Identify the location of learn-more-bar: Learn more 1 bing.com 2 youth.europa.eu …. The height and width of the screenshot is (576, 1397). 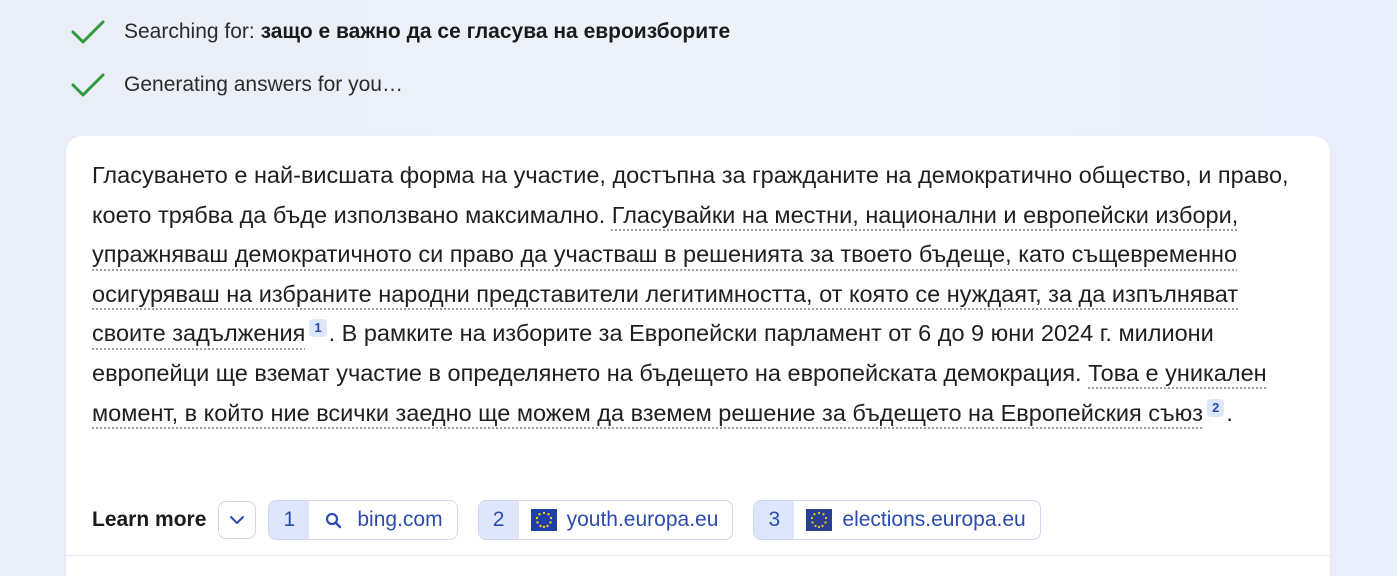
(576, 520).